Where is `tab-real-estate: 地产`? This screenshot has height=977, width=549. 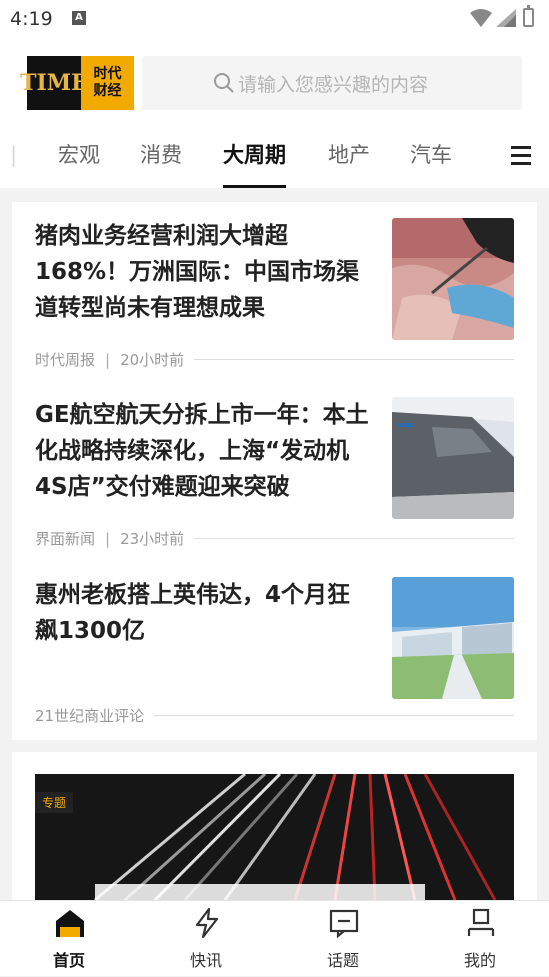
tab-real-estate: 地产 is located at coordinates (349, 163).